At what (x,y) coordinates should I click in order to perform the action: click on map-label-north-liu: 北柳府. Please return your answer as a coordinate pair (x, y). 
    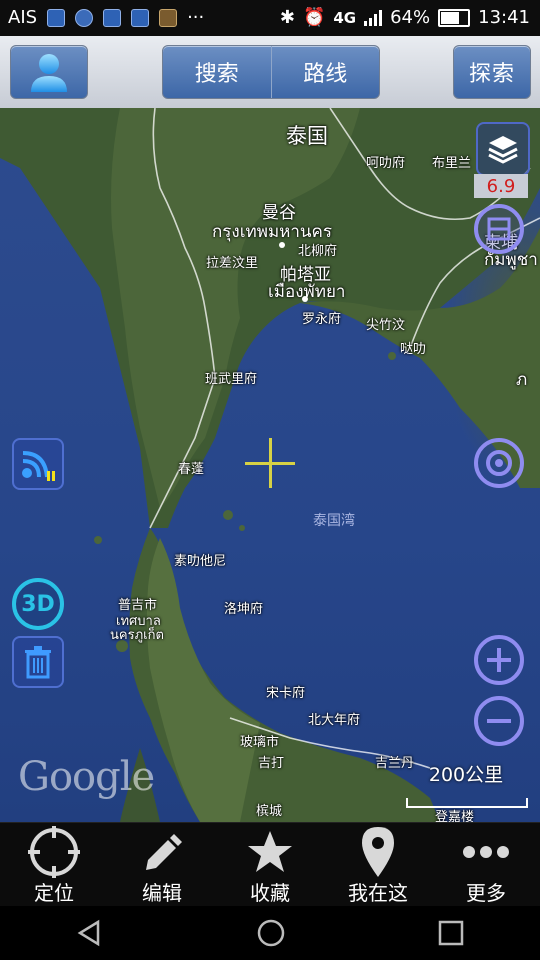
    Looking at the image, I should click on (318, 251).